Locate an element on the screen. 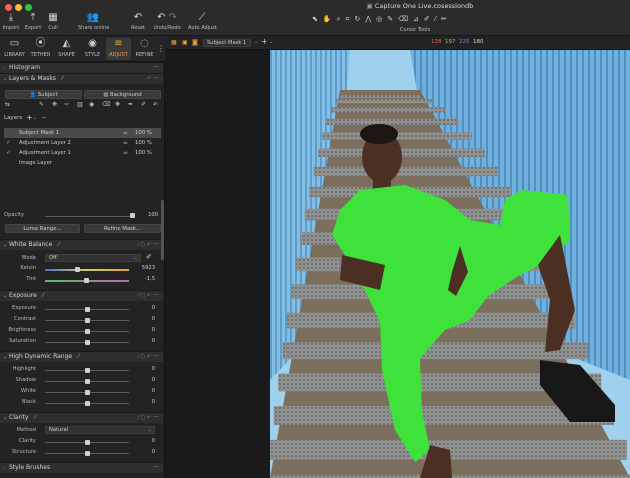 The width and height of the screenshot is (630, 478). layers-masks-header: ⌄ Layers & Masks ⁄ ↶ ··· is located at coordinates (81, 78).